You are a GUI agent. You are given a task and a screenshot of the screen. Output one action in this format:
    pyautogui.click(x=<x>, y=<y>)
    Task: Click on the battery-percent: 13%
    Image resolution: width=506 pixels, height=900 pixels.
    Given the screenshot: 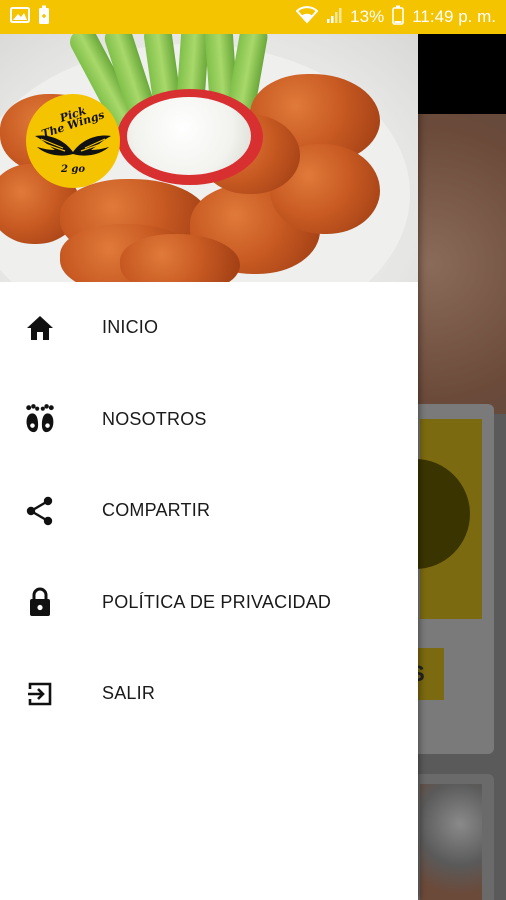 What is the action you would take?
    pyautogui.click(x=367, y=16)
    